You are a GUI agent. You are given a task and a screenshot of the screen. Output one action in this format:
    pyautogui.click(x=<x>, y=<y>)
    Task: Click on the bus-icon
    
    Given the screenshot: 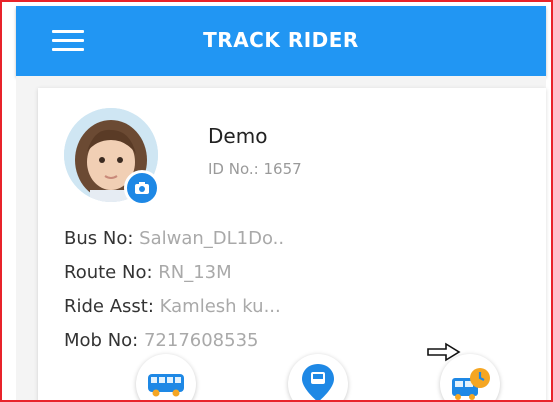 What is the action you would take?
    pyautogui.click(x=166, y=385)
    